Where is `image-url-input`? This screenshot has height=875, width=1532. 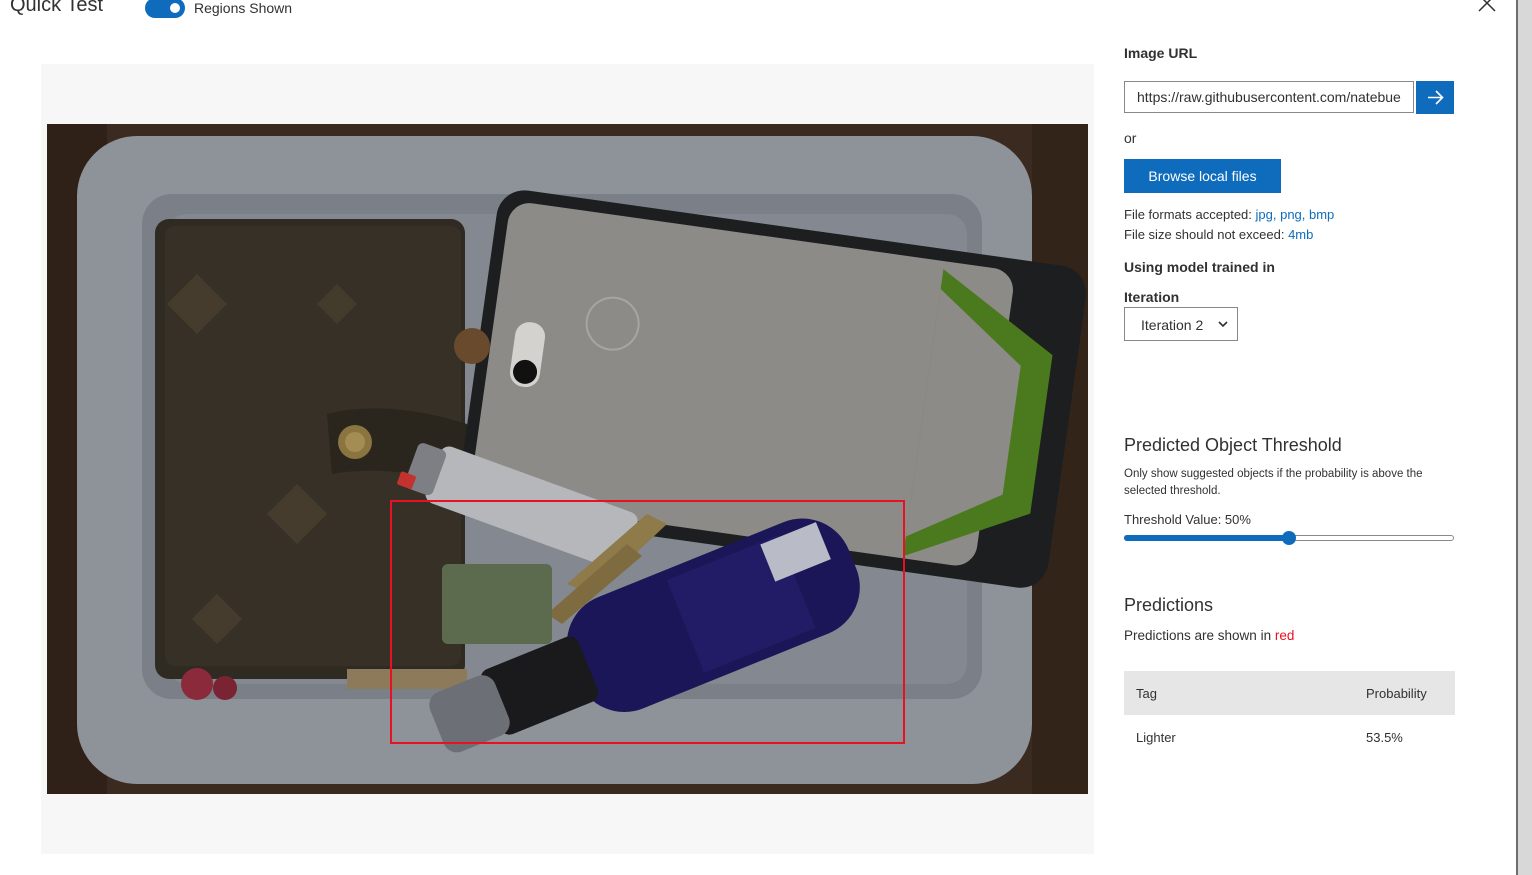
image-url-input is located at coordinates (1269, 97).